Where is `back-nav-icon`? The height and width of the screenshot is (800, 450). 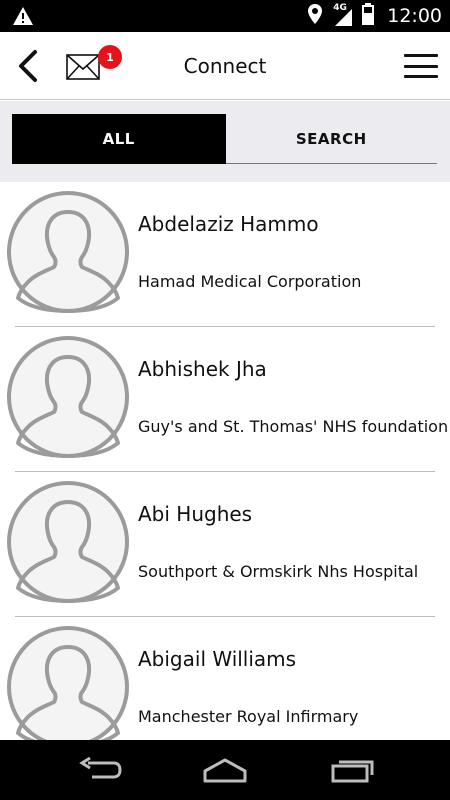 back-nav-icon is located at coordinates (100, 768).